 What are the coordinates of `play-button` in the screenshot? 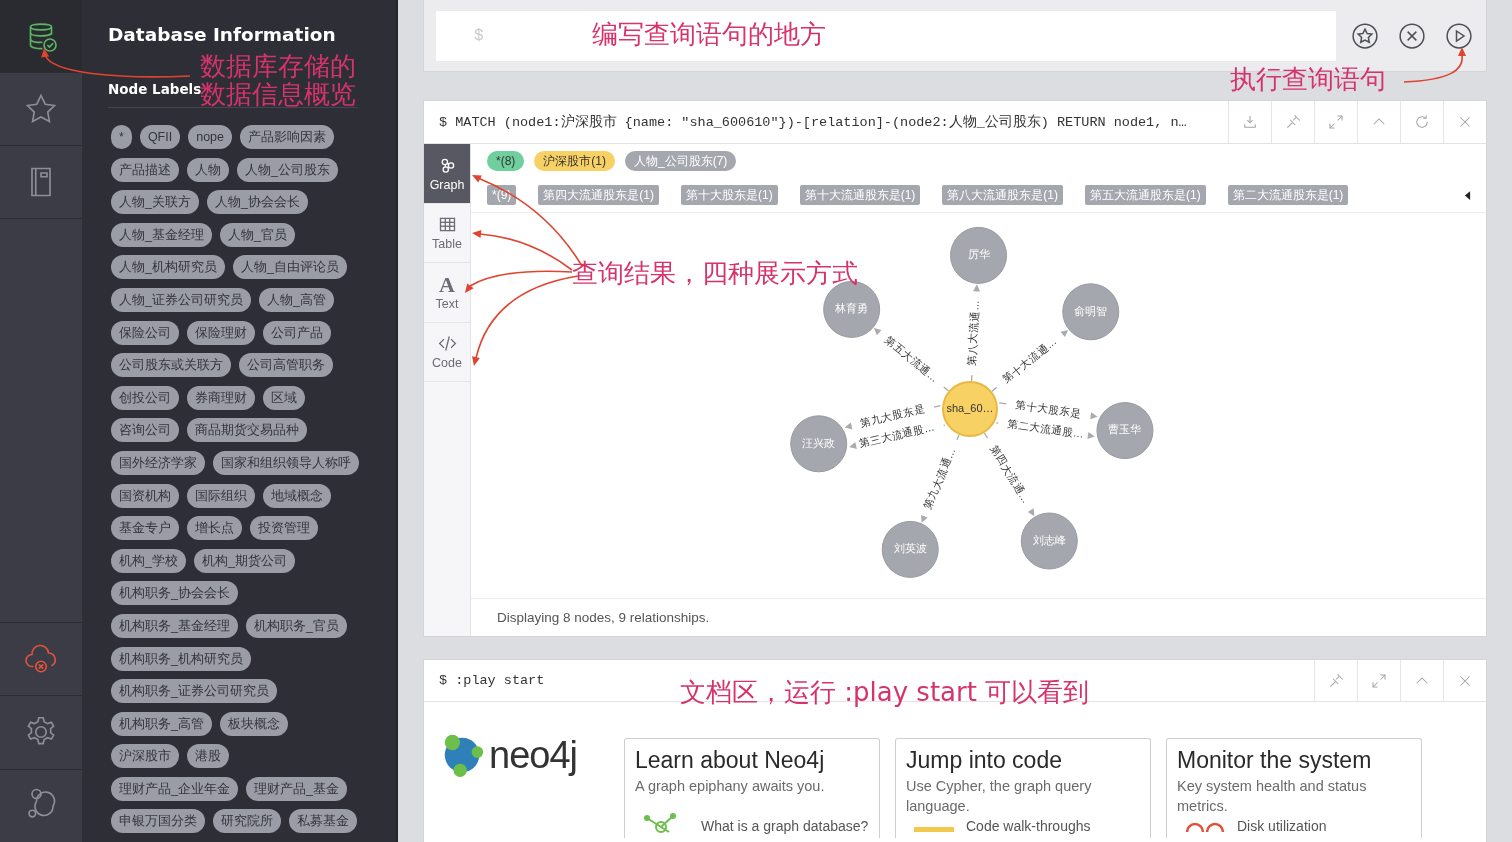 It's located at (1459, 35).